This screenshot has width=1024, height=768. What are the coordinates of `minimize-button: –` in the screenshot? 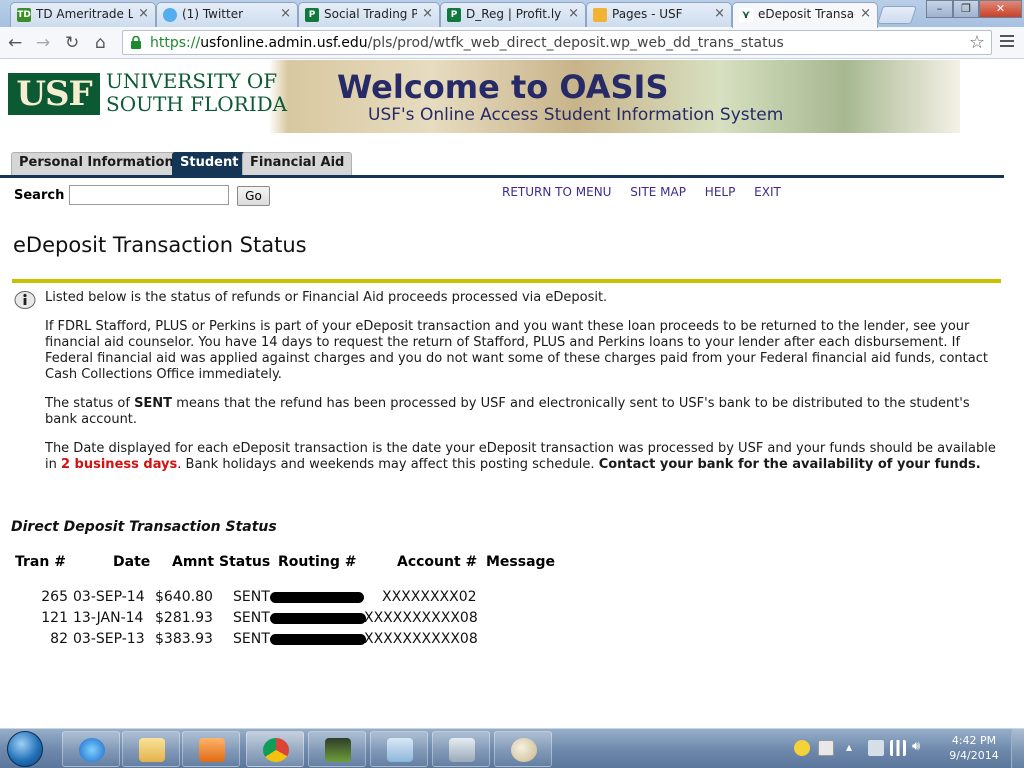 It's located at (939, 9).